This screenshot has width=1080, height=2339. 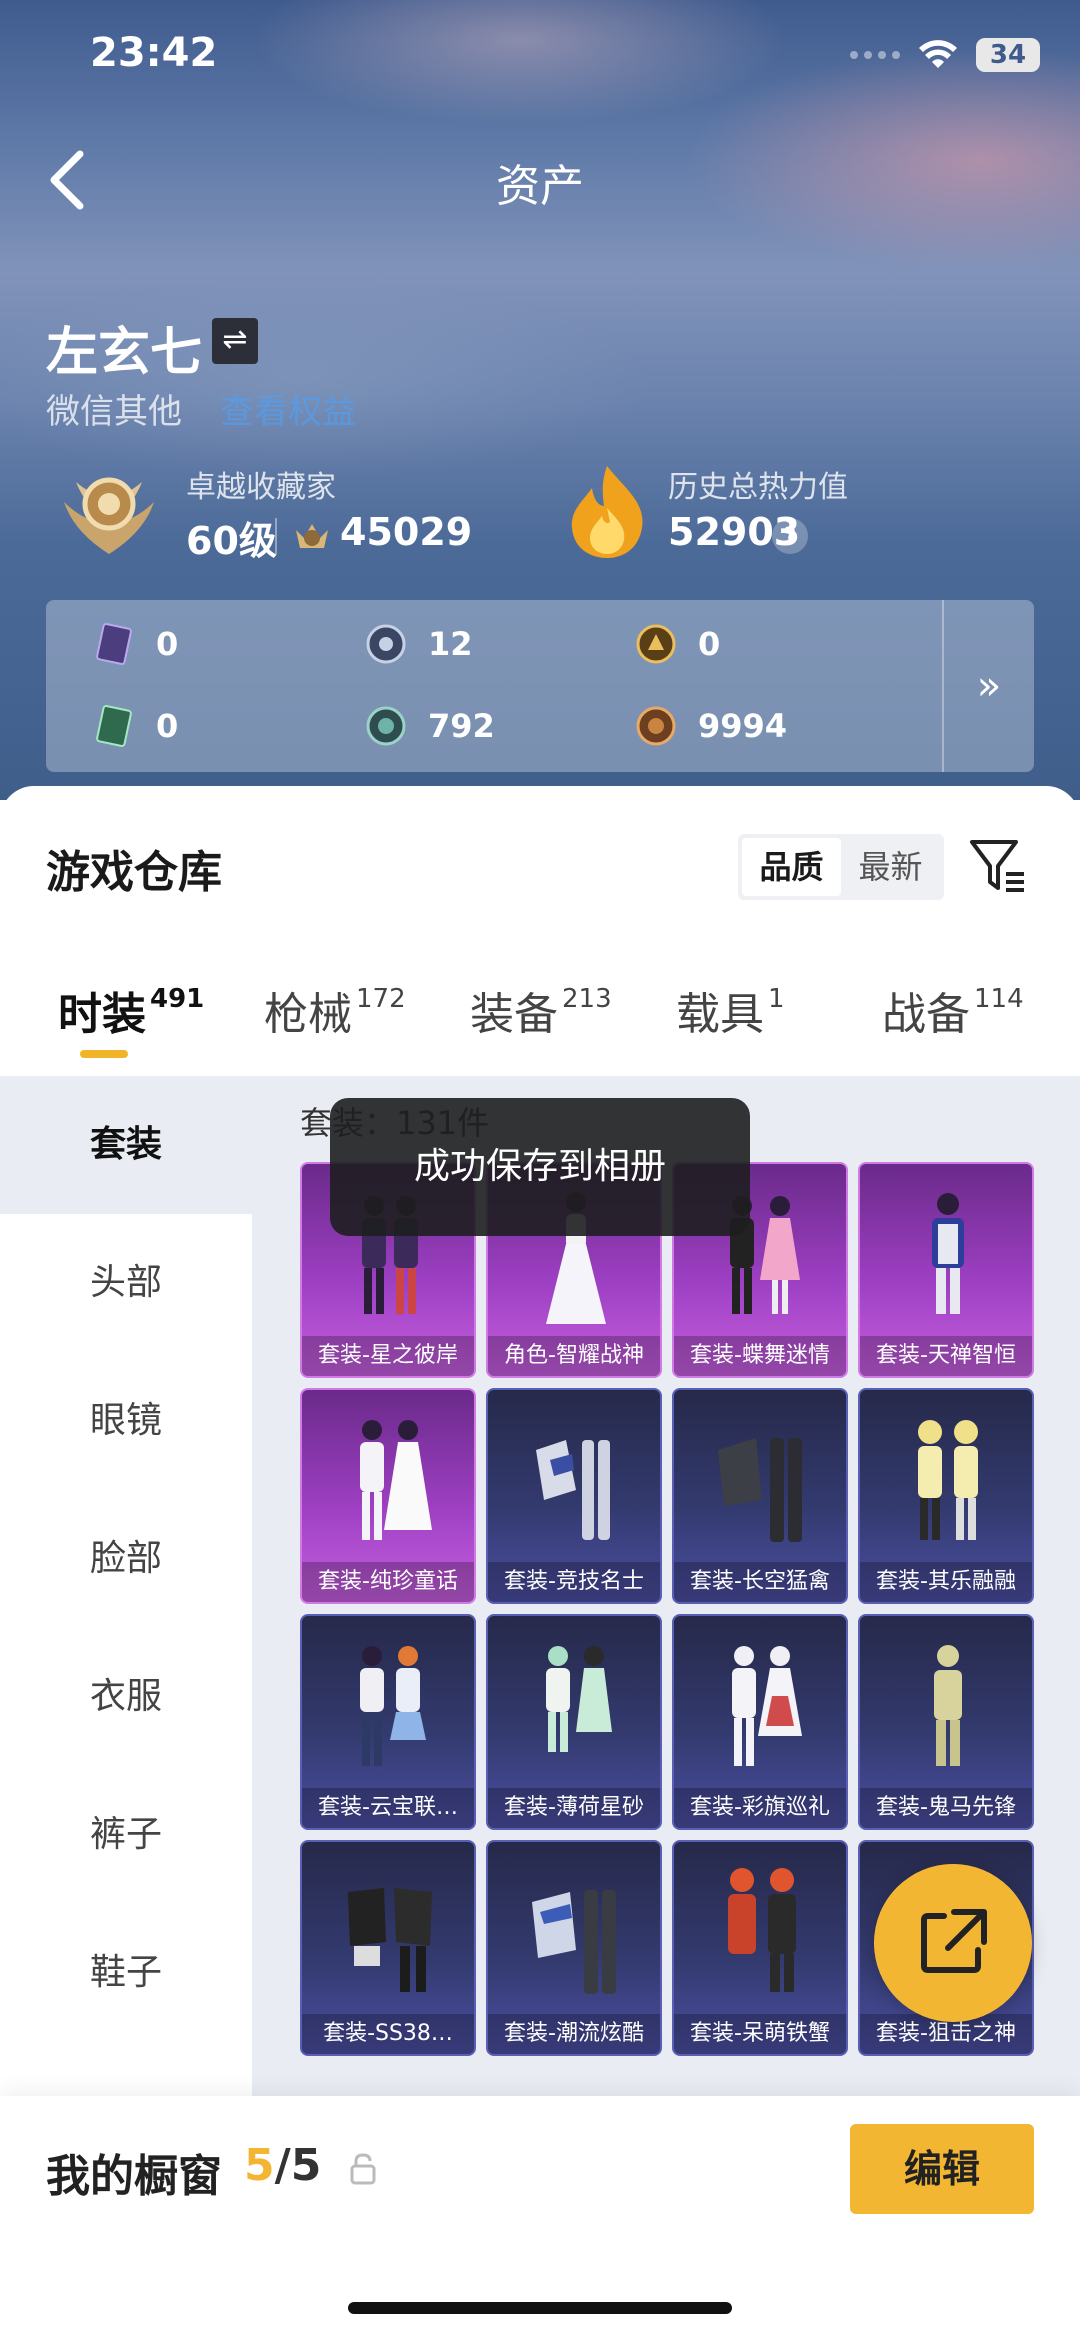 What do you see at coordinates (875, 55) in the screenshot?
I see `signal-dots-icon` at bounding box center [875, 55].